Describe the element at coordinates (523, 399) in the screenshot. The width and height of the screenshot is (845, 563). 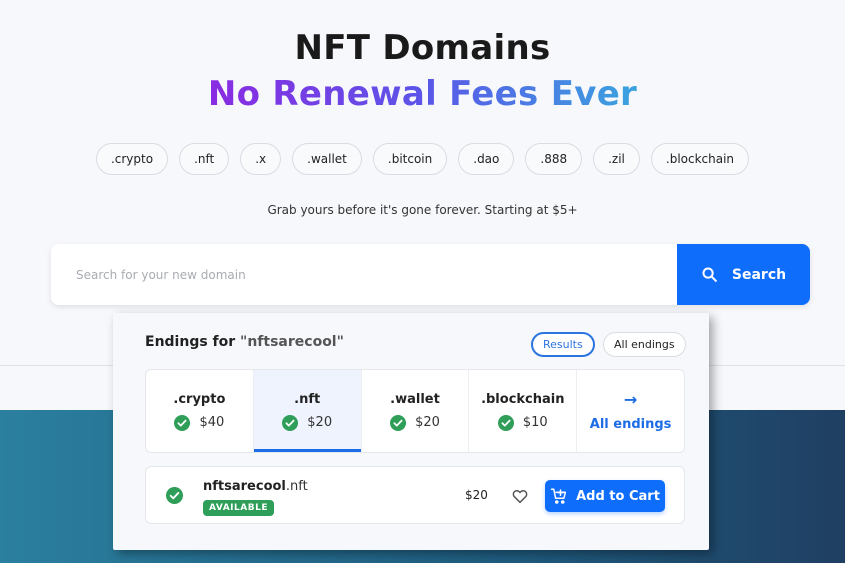
I see `ending-name: .blockchain` at that location.